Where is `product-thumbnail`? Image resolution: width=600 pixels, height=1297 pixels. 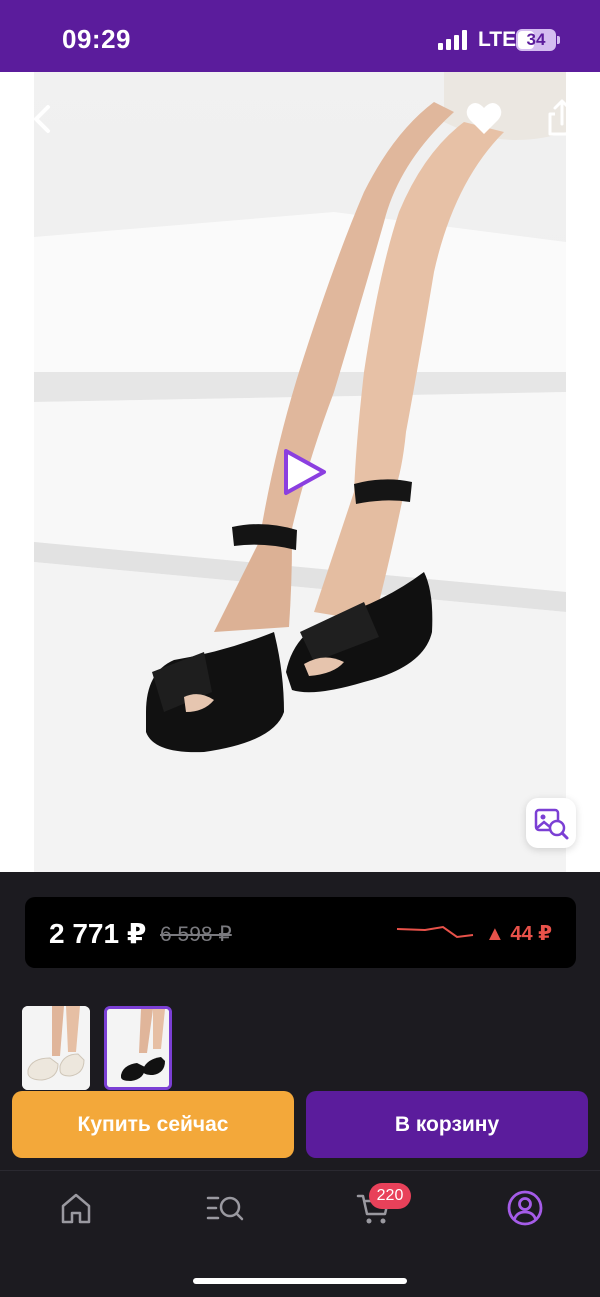
product-thumbnail is located at coordinates (56, 1048).